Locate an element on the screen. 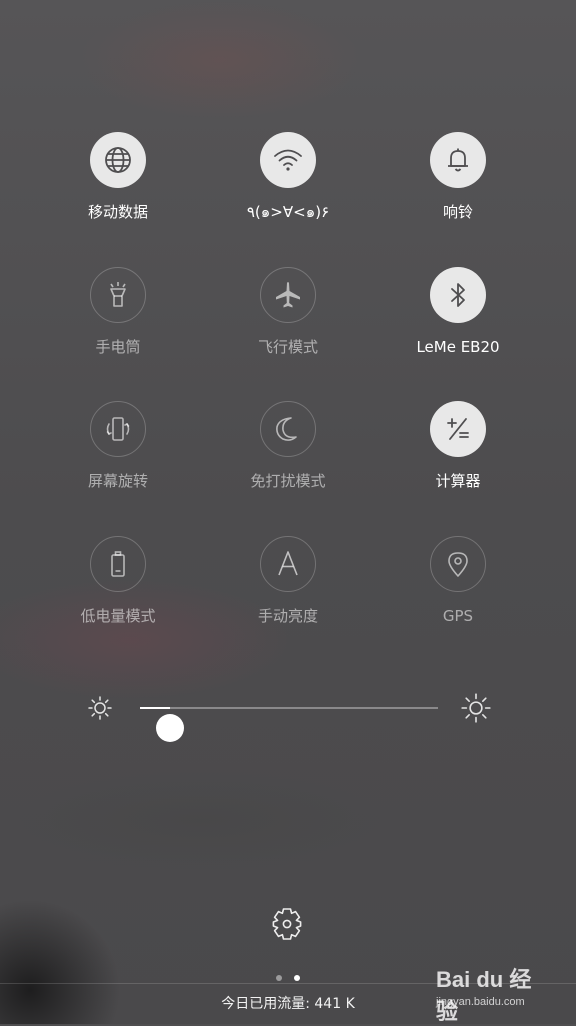 This screenshot has width=576, height=1026. watermark-url: jingyan.baidu.com is located at coordinates (480, 1002).